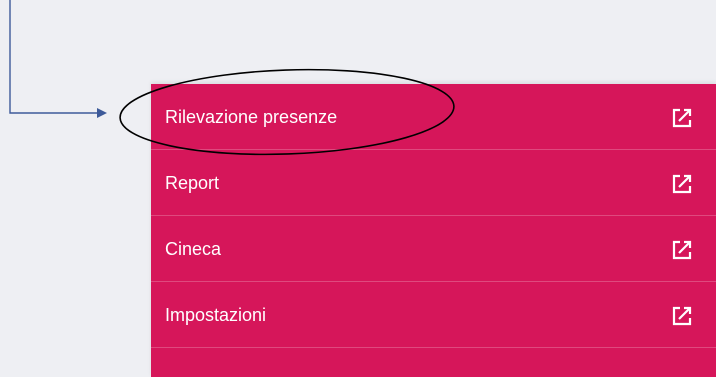 Image resolution: width=716 pixels, height=377 pixels. I want to click on menu-item-report: Report, so click(433, 183).